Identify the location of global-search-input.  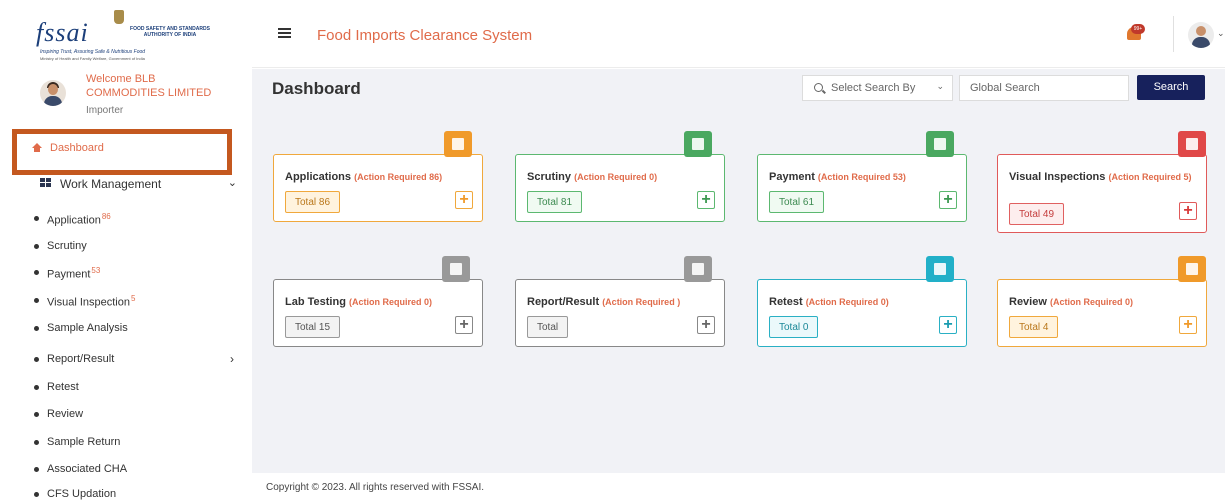
(1044, 88).